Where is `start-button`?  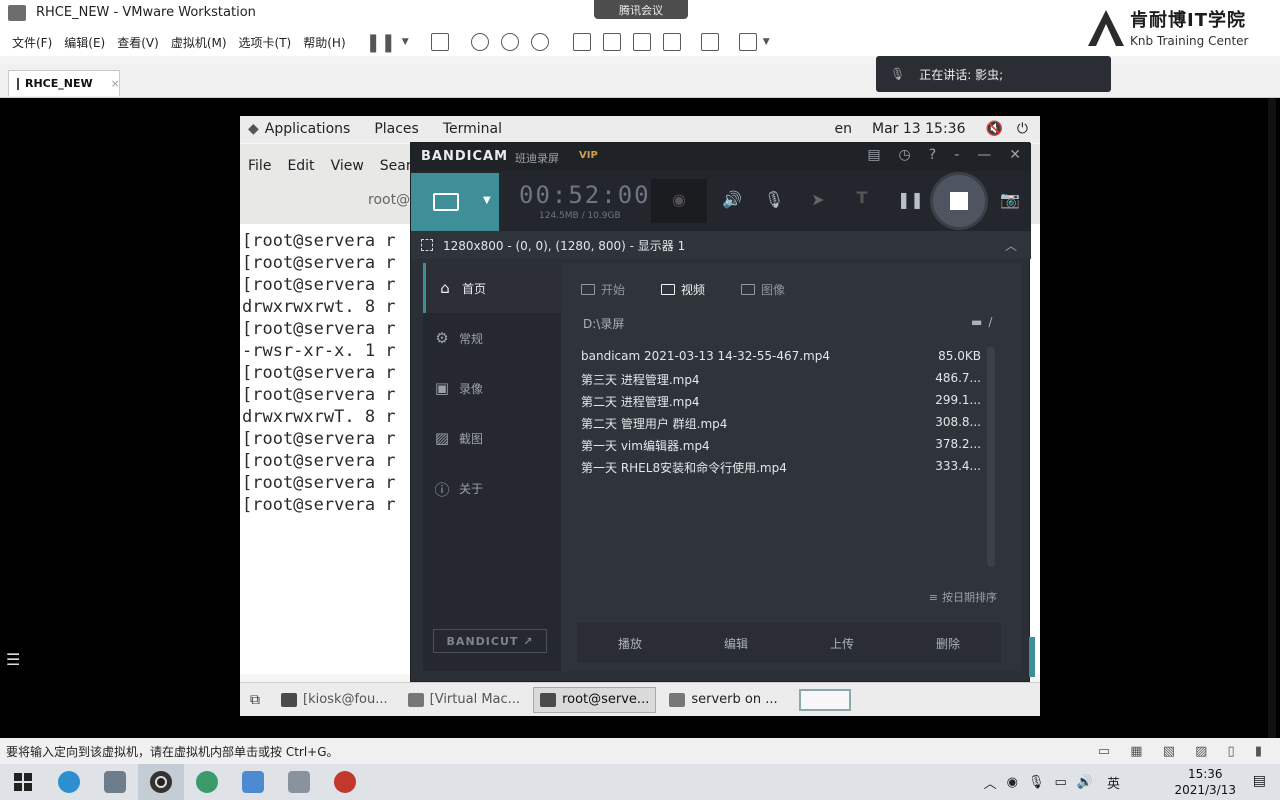 start-button is located at coordinates (23, 782).